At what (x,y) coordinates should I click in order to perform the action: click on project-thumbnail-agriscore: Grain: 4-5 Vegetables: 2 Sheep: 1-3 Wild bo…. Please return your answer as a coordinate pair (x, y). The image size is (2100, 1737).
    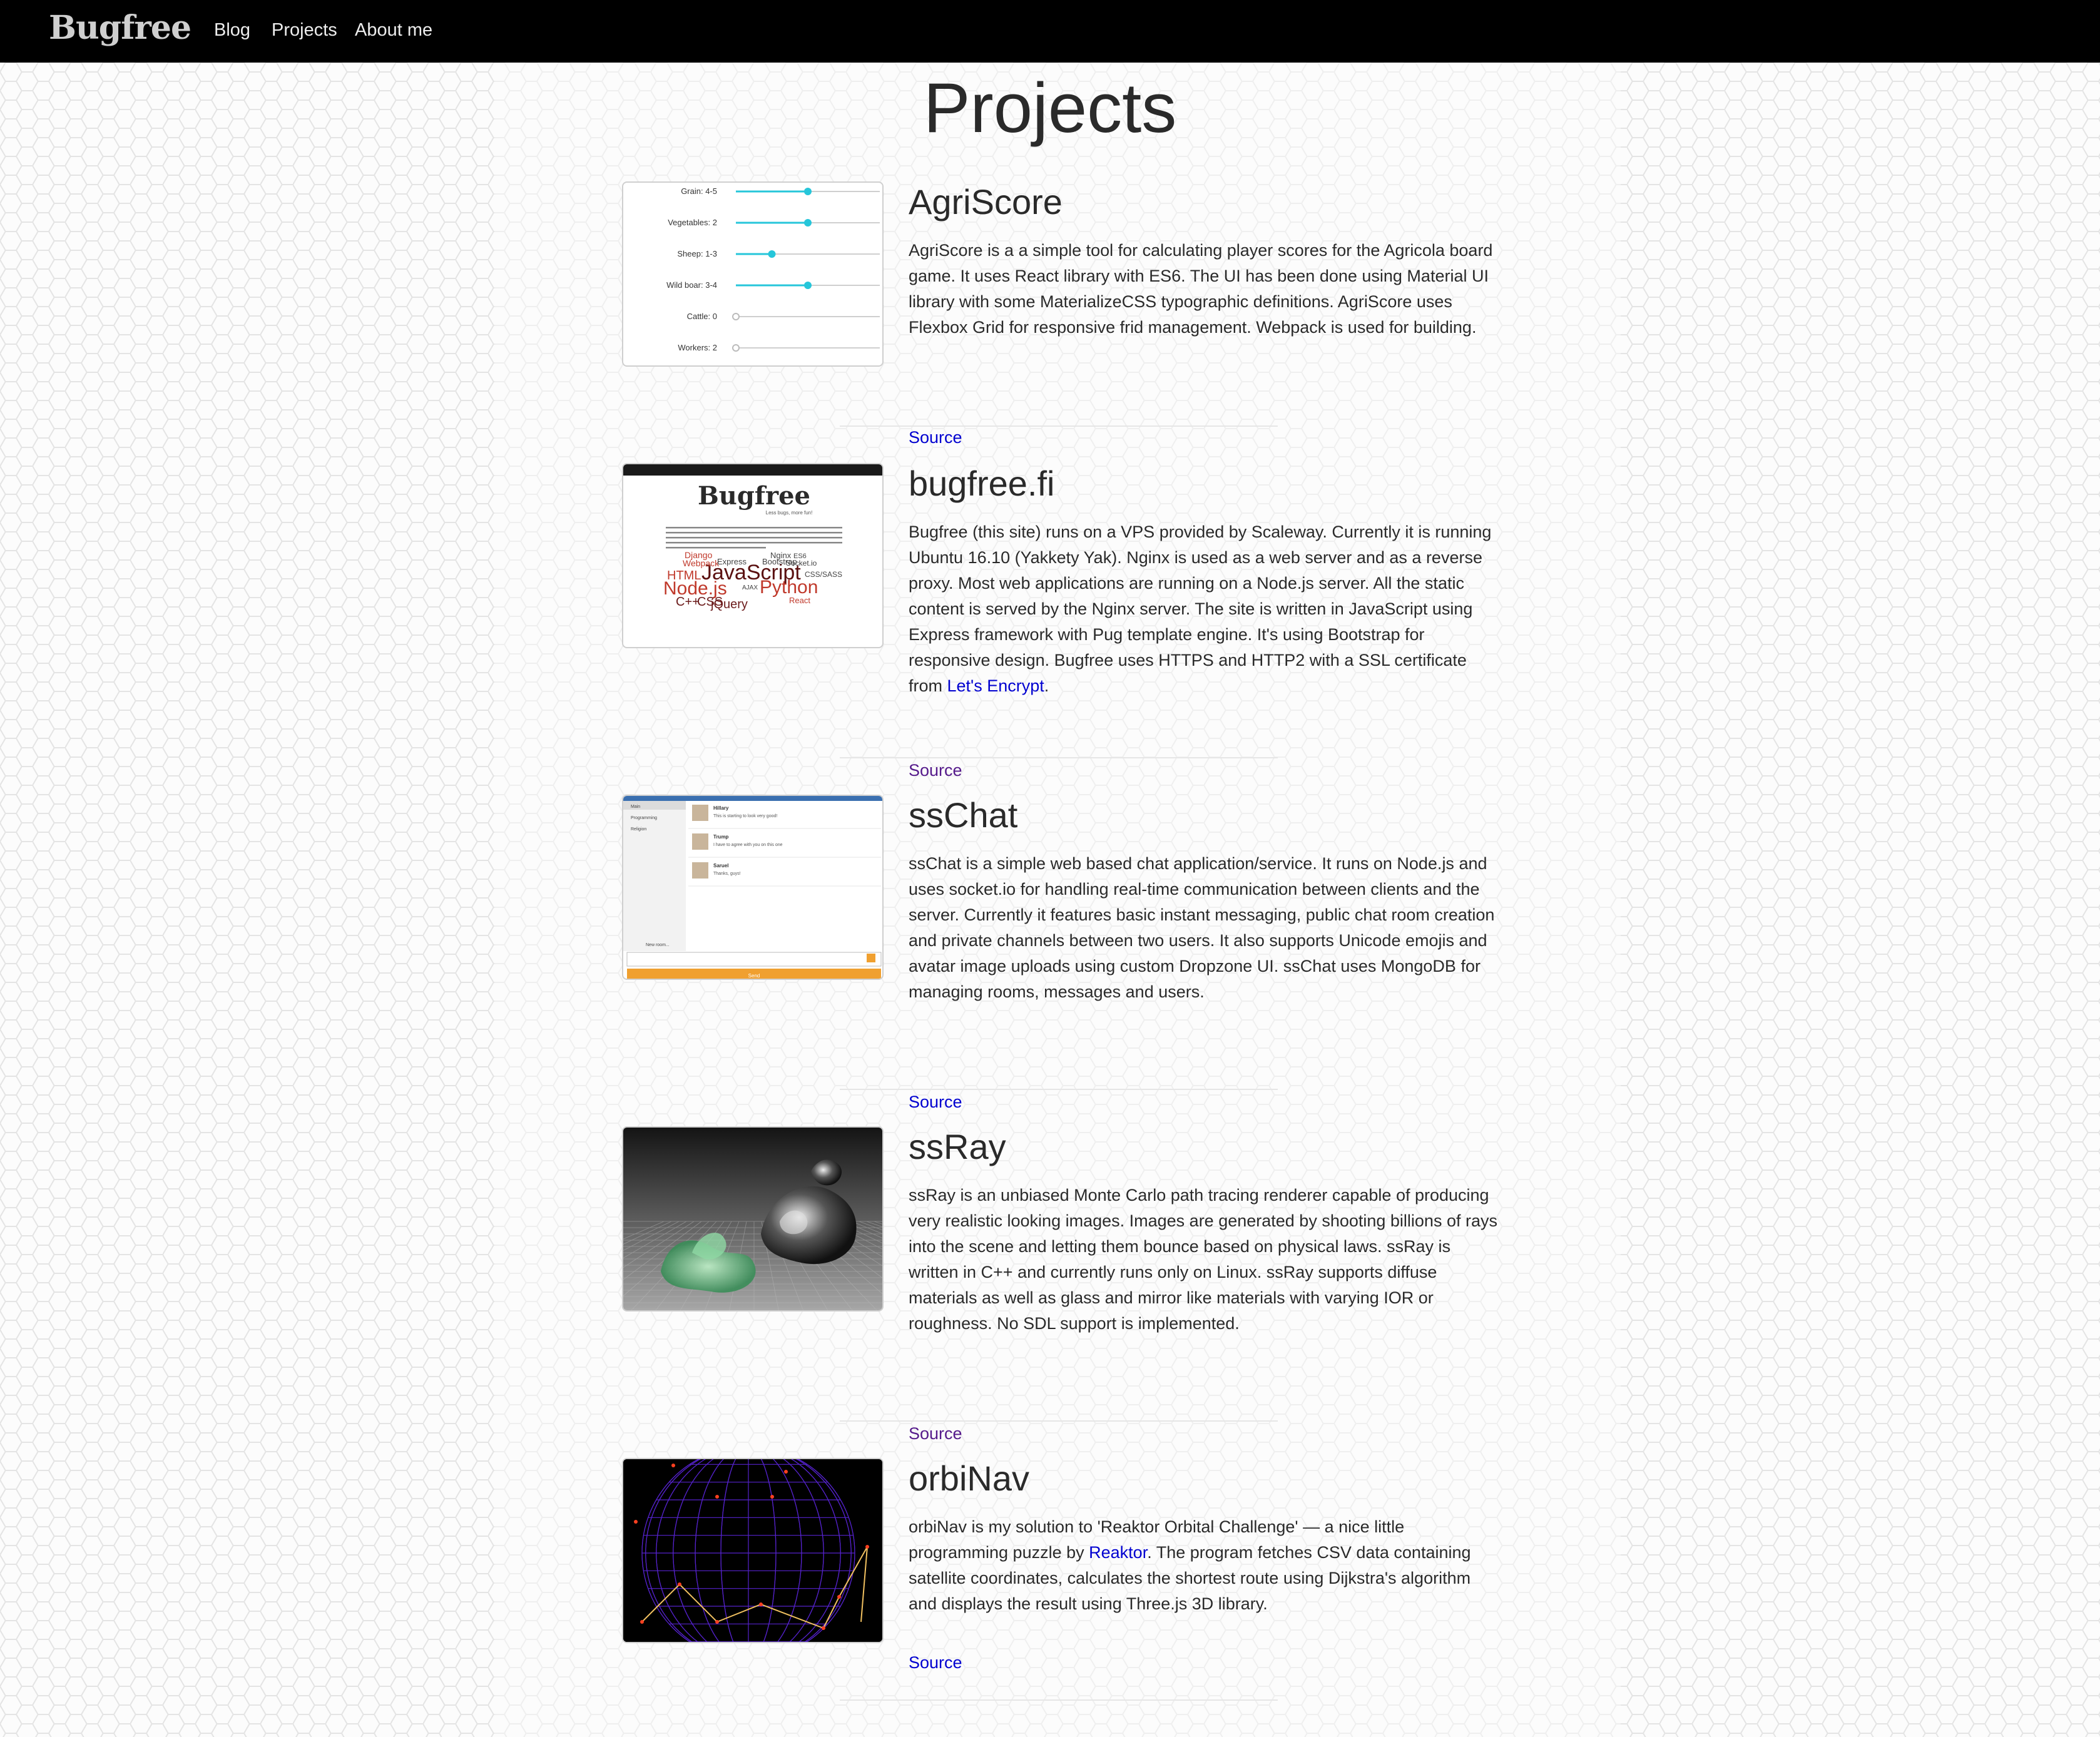
    Looking at the image, I should click on (753, 274).